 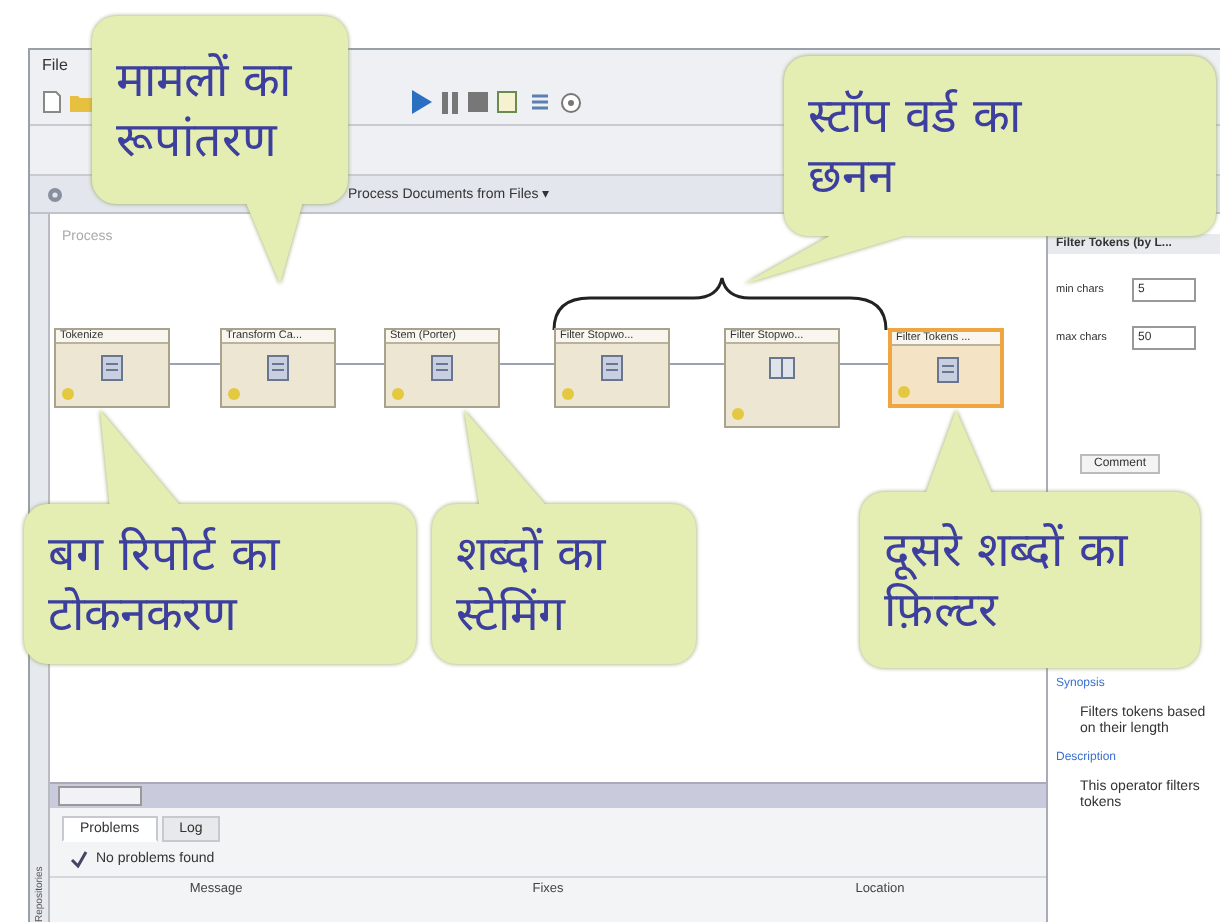 I want to click on pause-icon, so click(x=450, y=102).